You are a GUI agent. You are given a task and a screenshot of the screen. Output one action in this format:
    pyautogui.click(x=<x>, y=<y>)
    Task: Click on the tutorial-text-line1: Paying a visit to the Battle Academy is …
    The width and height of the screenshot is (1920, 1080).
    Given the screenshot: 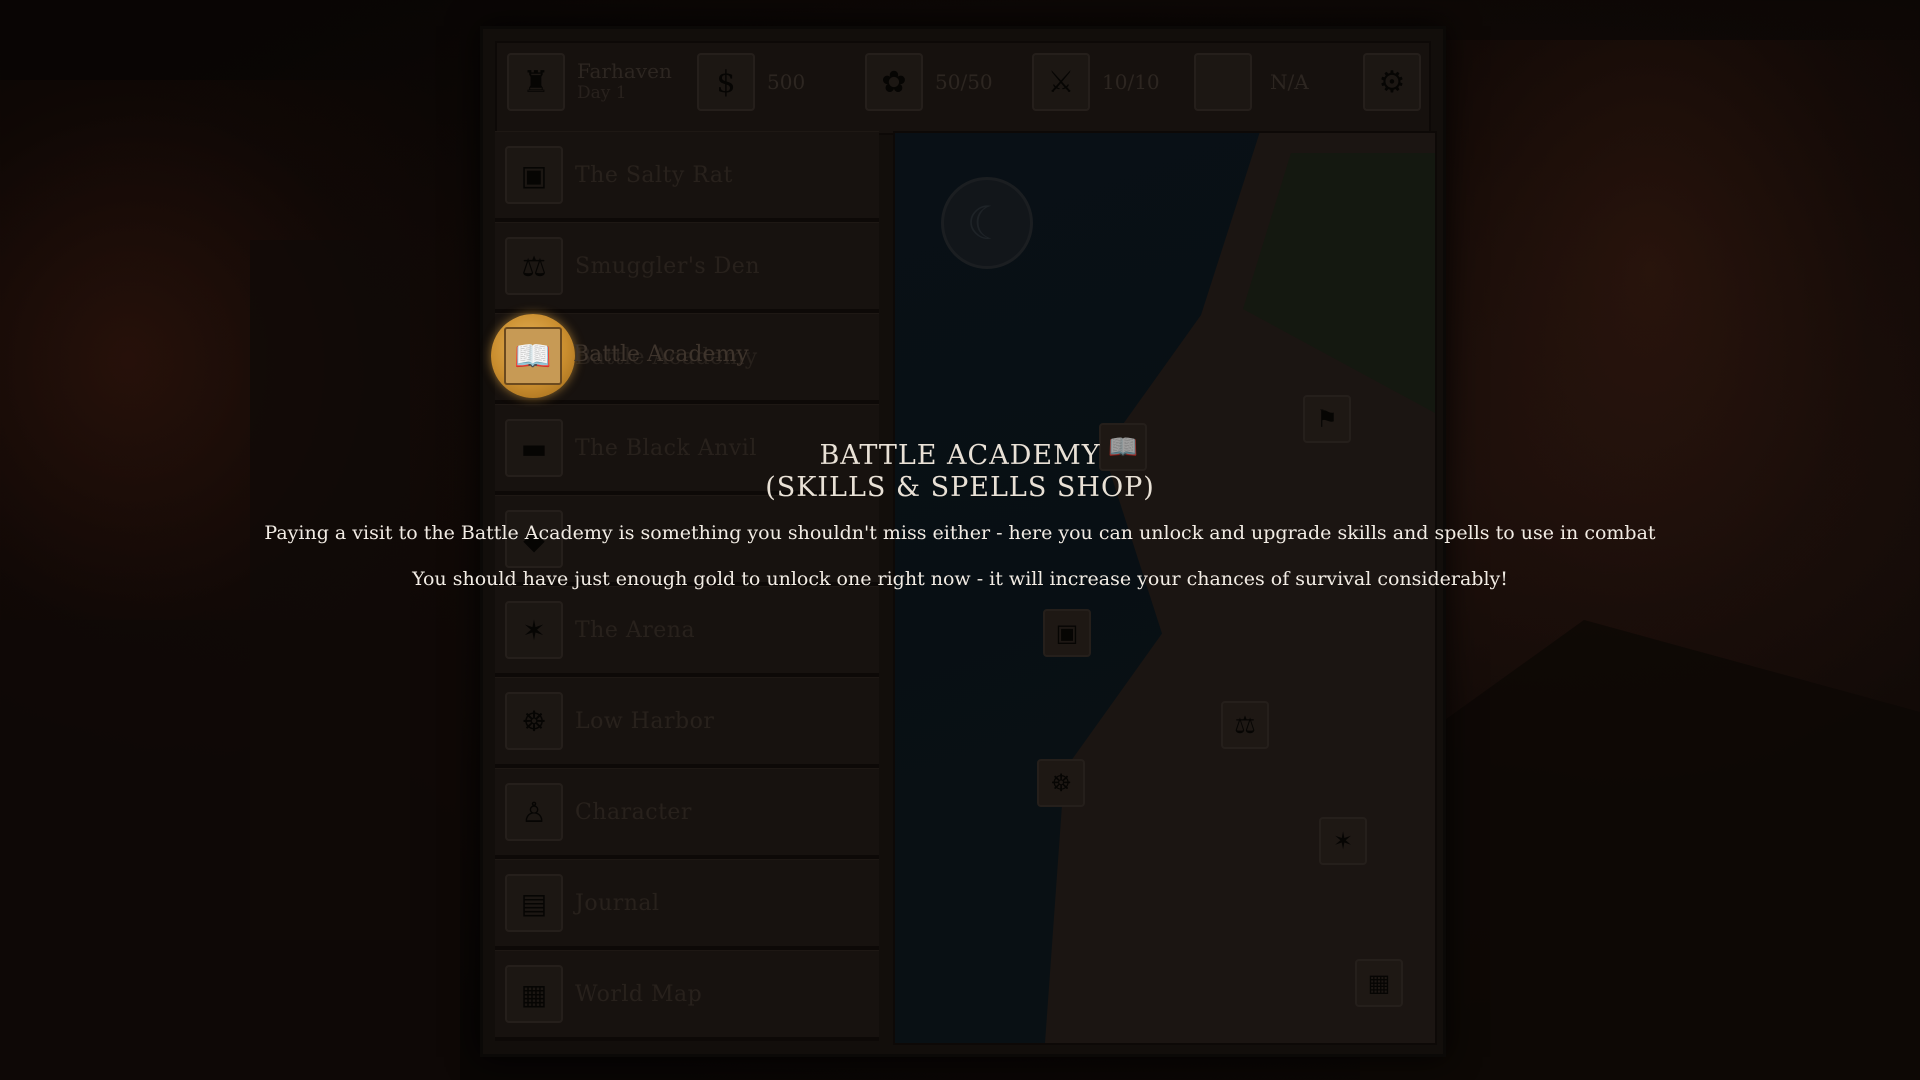 What is the action you would take?
    pyautogui.click(x=960, y=533)
    